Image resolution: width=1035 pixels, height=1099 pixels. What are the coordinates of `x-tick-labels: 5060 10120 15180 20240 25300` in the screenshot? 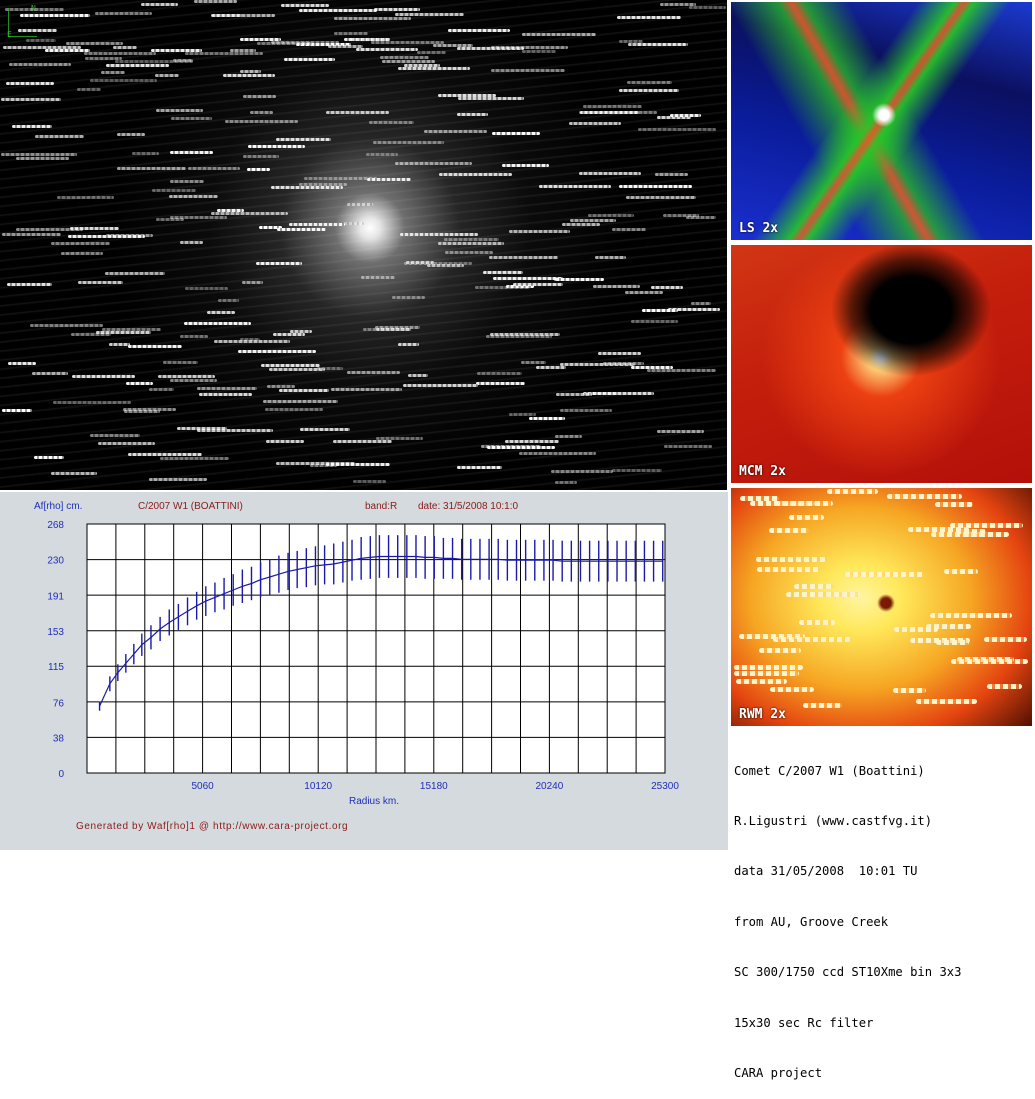 It's located at (435, 786).